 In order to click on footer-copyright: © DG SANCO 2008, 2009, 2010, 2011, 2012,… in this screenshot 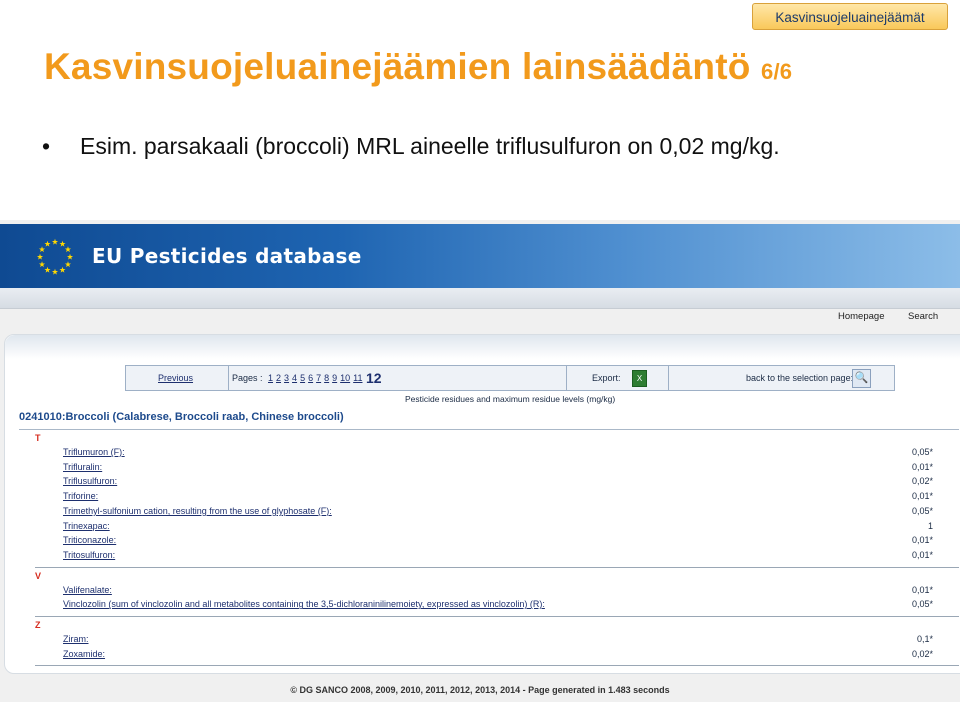, I will do `click(480, 690)`.